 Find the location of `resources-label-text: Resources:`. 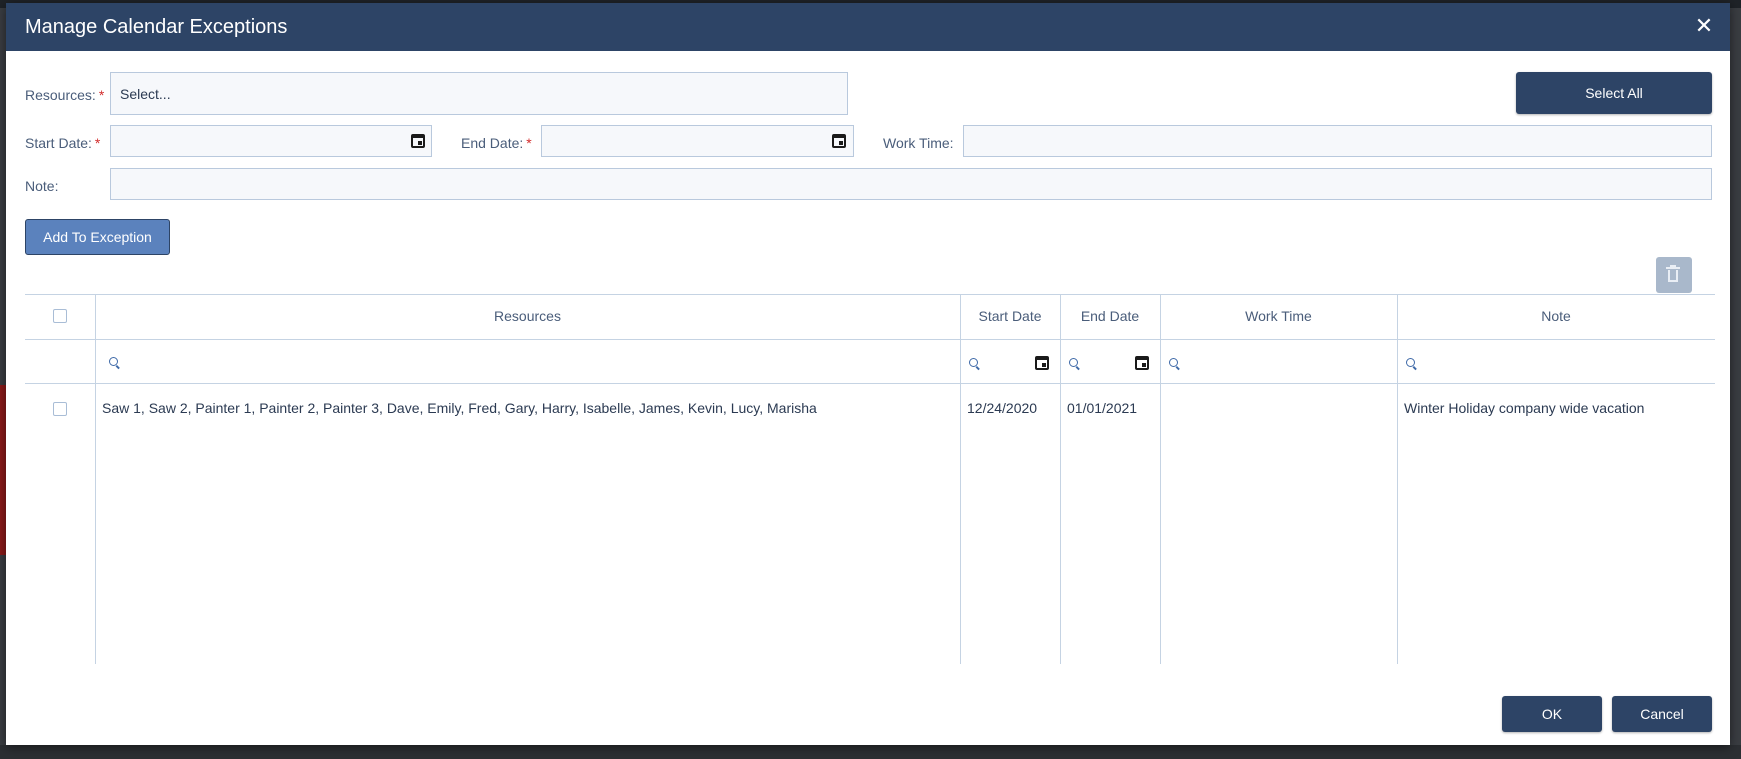

resources-label-text: Resources: is located at coordinates (60, 95).